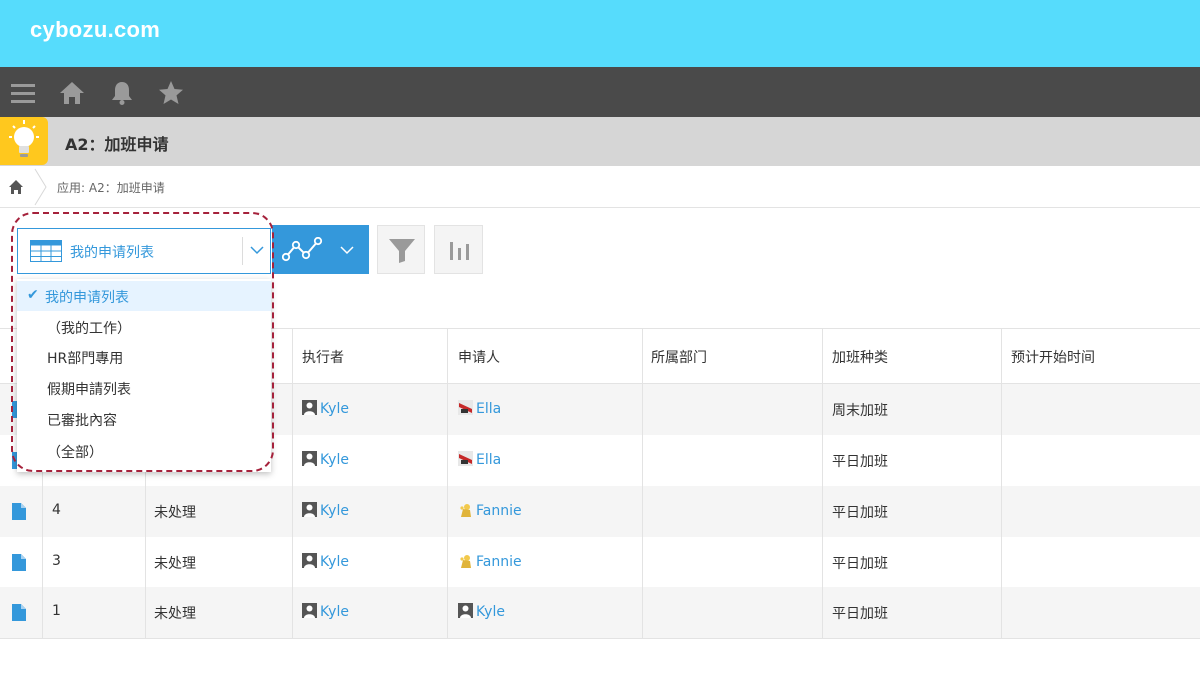  I want to click on filter-button, so click(401, 249).